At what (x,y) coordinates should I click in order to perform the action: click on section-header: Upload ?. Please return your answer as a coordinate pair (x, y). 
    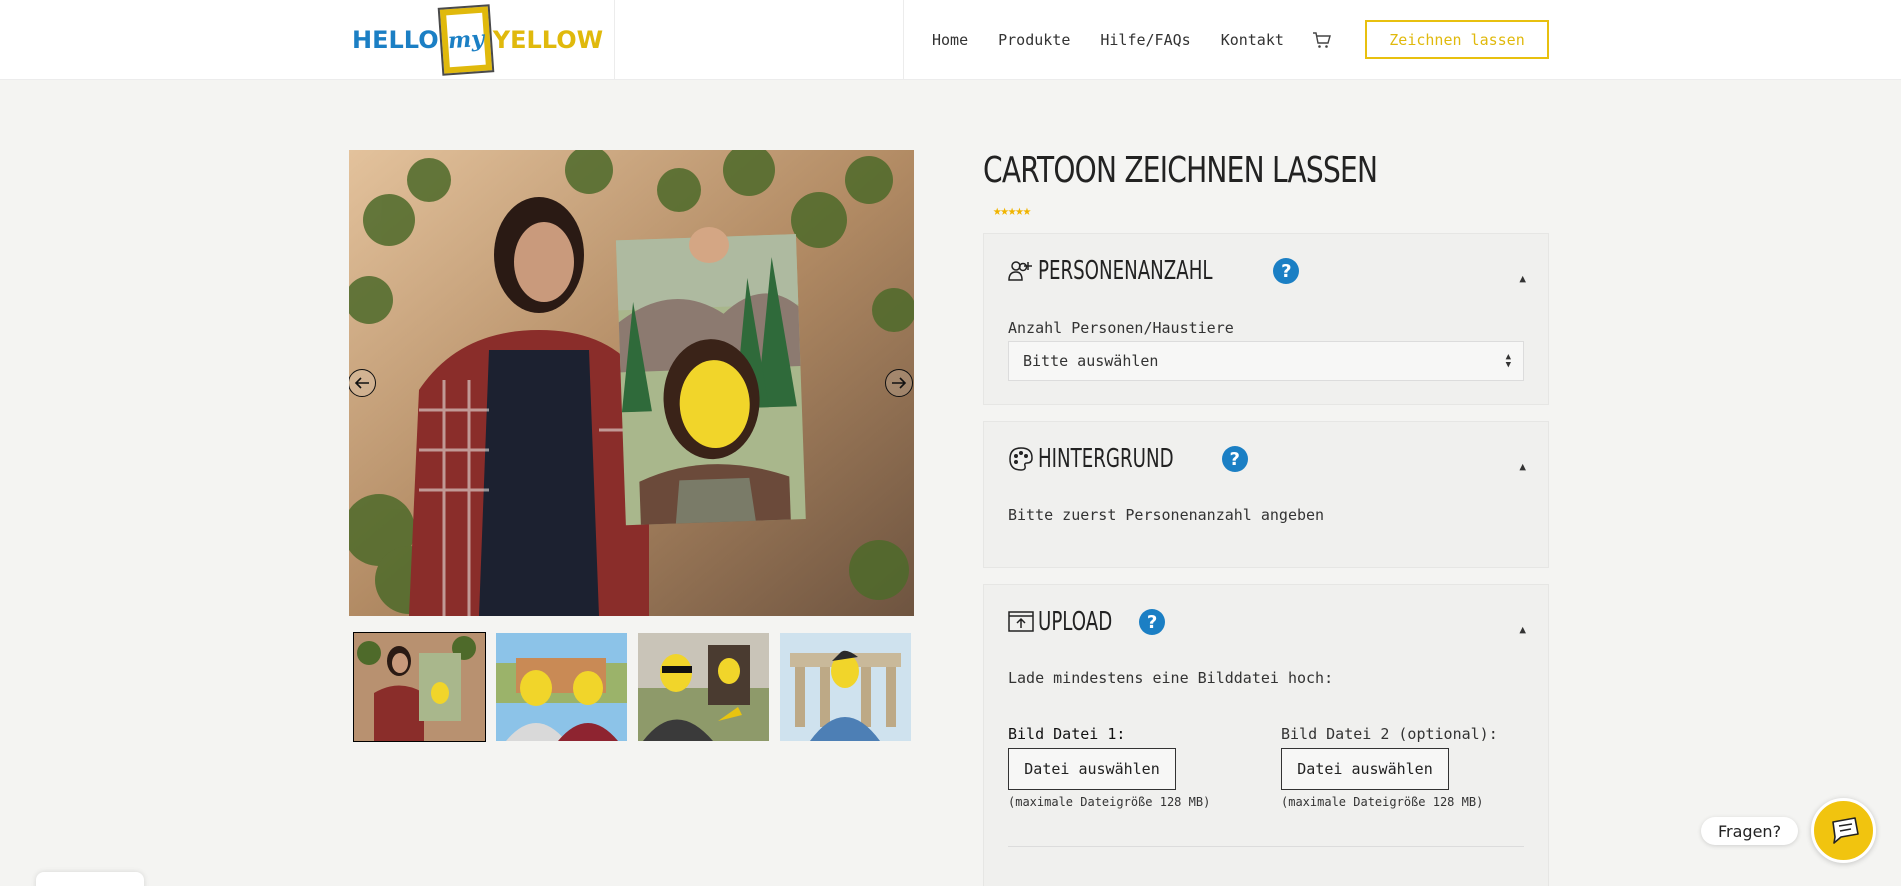
    Looking at the image, I should click on (1087, 622).